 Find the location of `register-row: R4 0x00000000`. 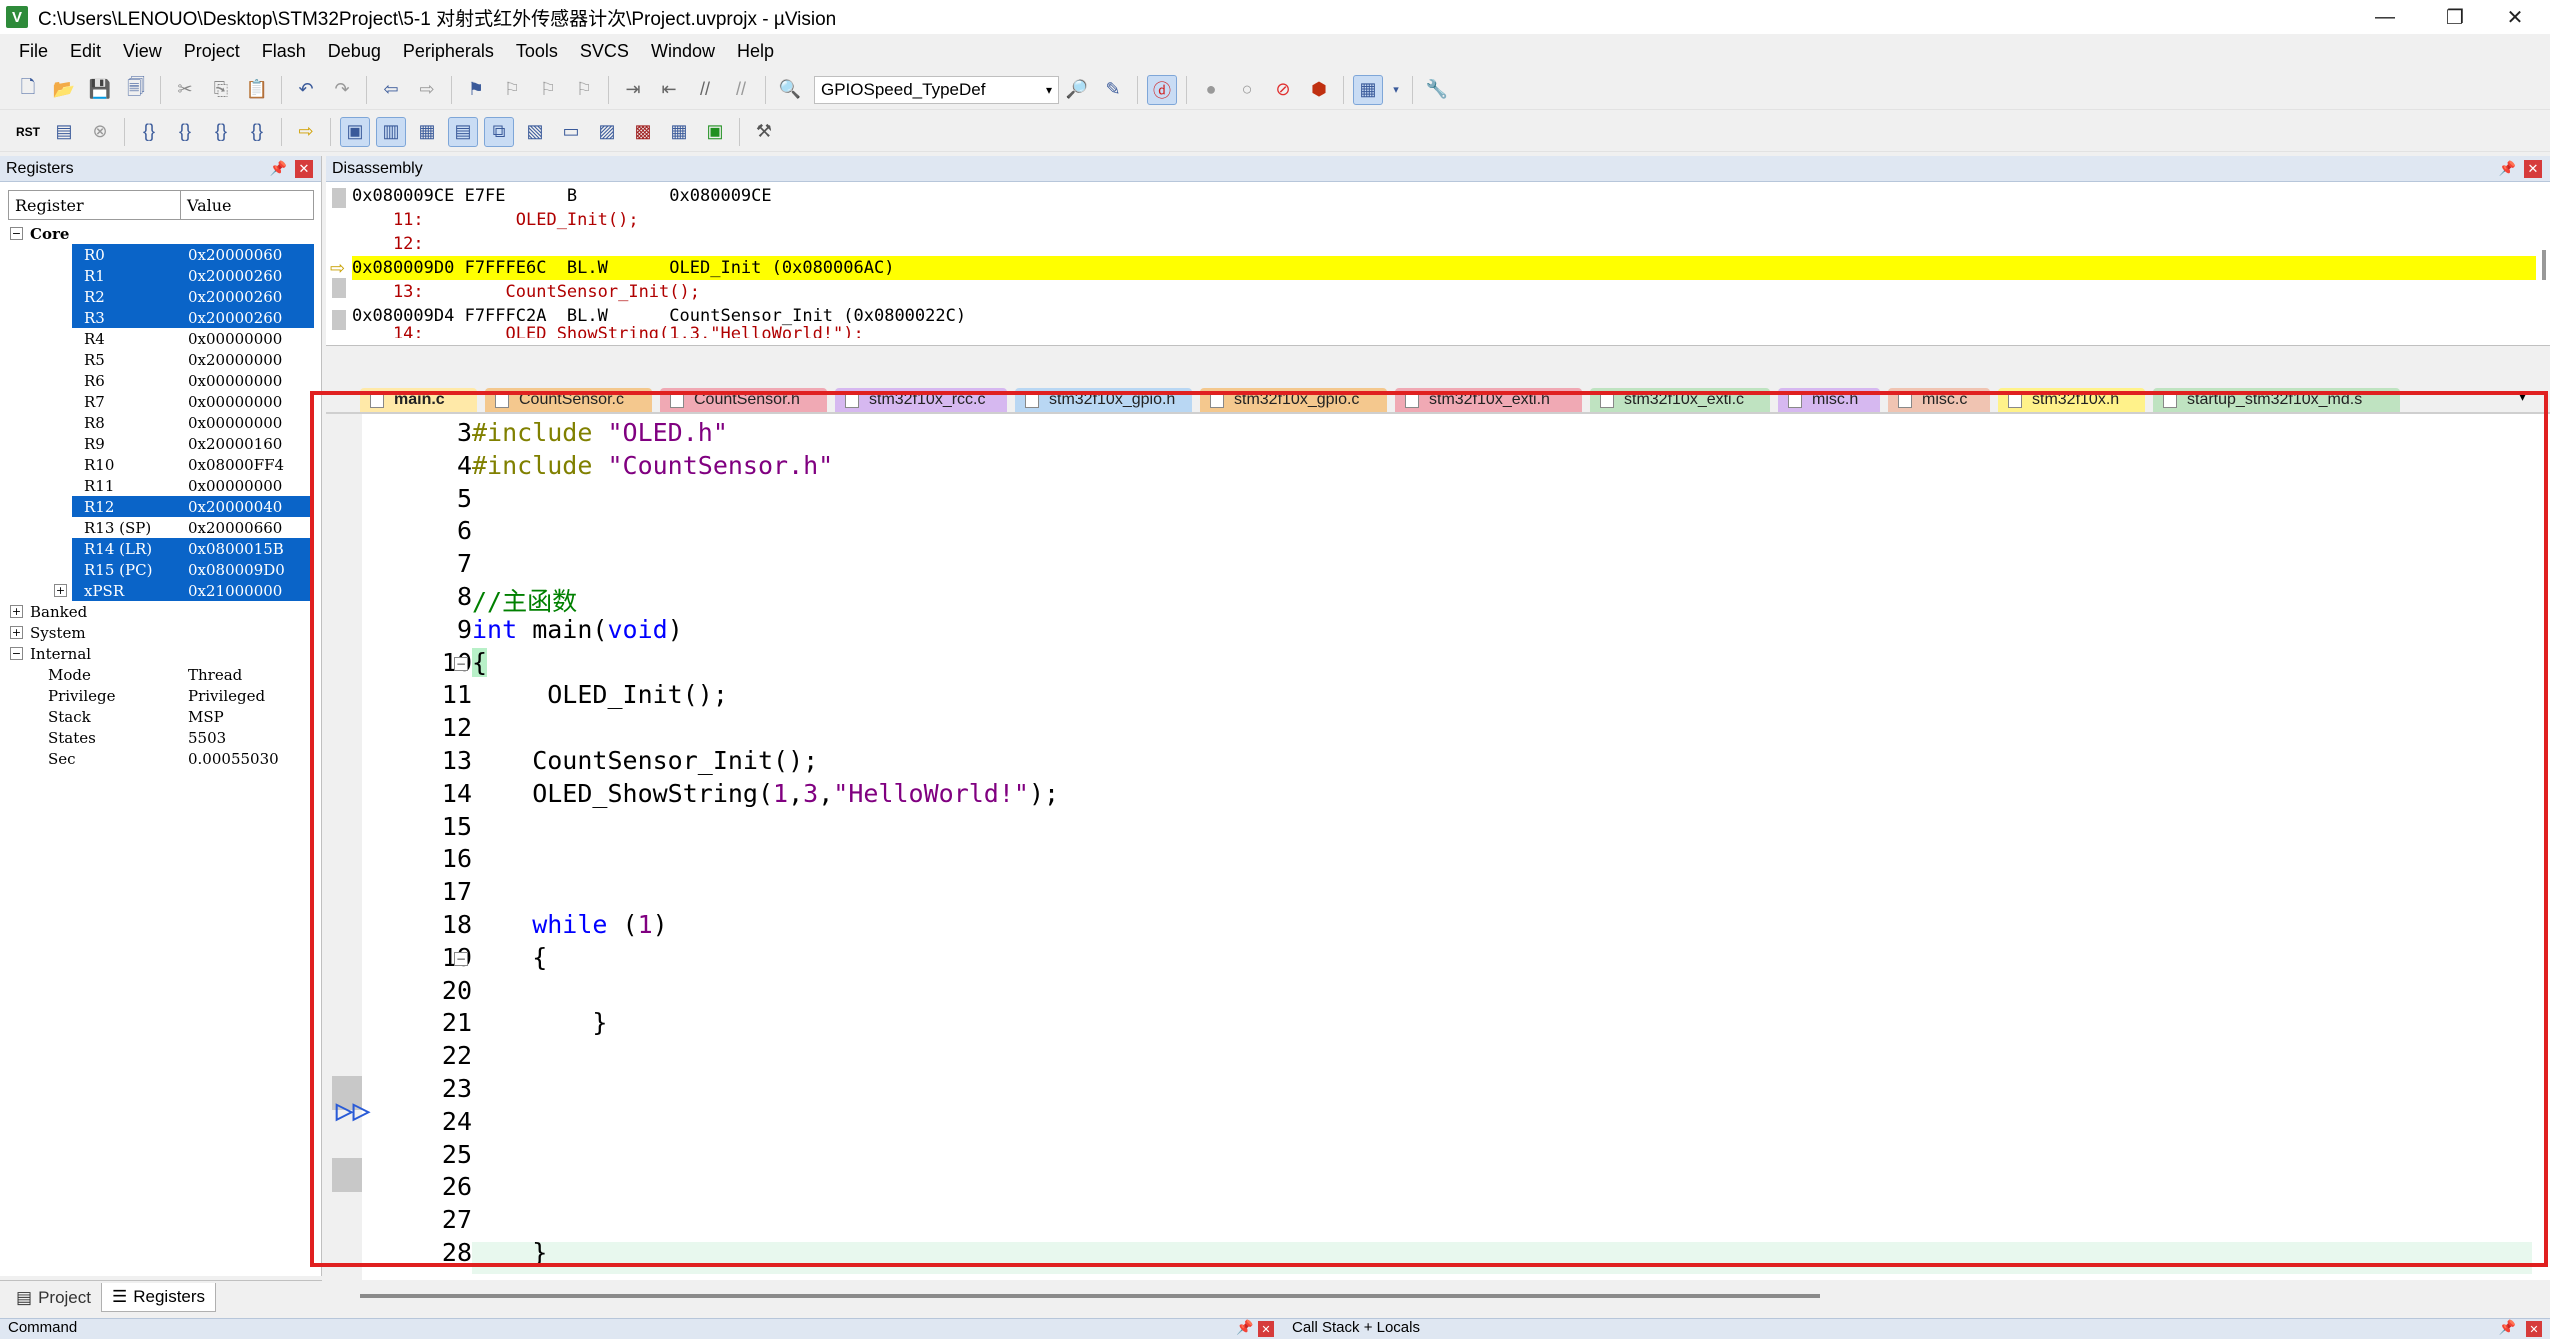

register-row: R4 0x00000000 is located at coordinates (161, 338).